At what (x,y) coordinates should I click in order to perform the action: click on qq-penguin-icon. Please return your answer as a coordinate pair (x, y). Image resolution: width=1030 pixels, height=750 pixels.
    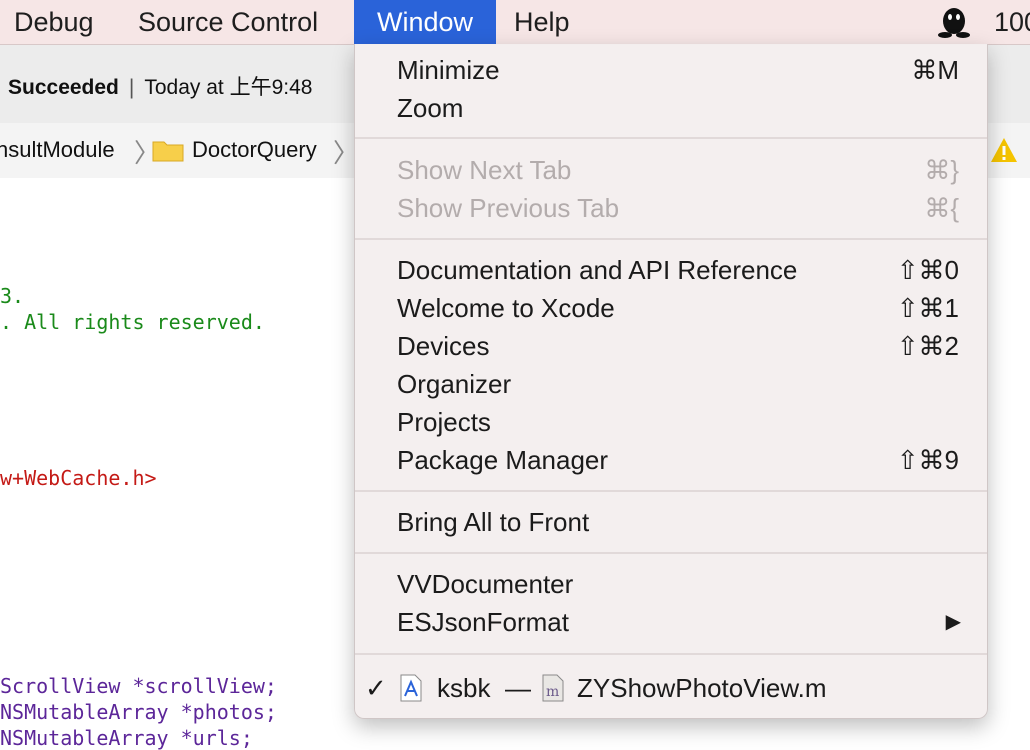
    Looking at the image, I should click on (954, 22).